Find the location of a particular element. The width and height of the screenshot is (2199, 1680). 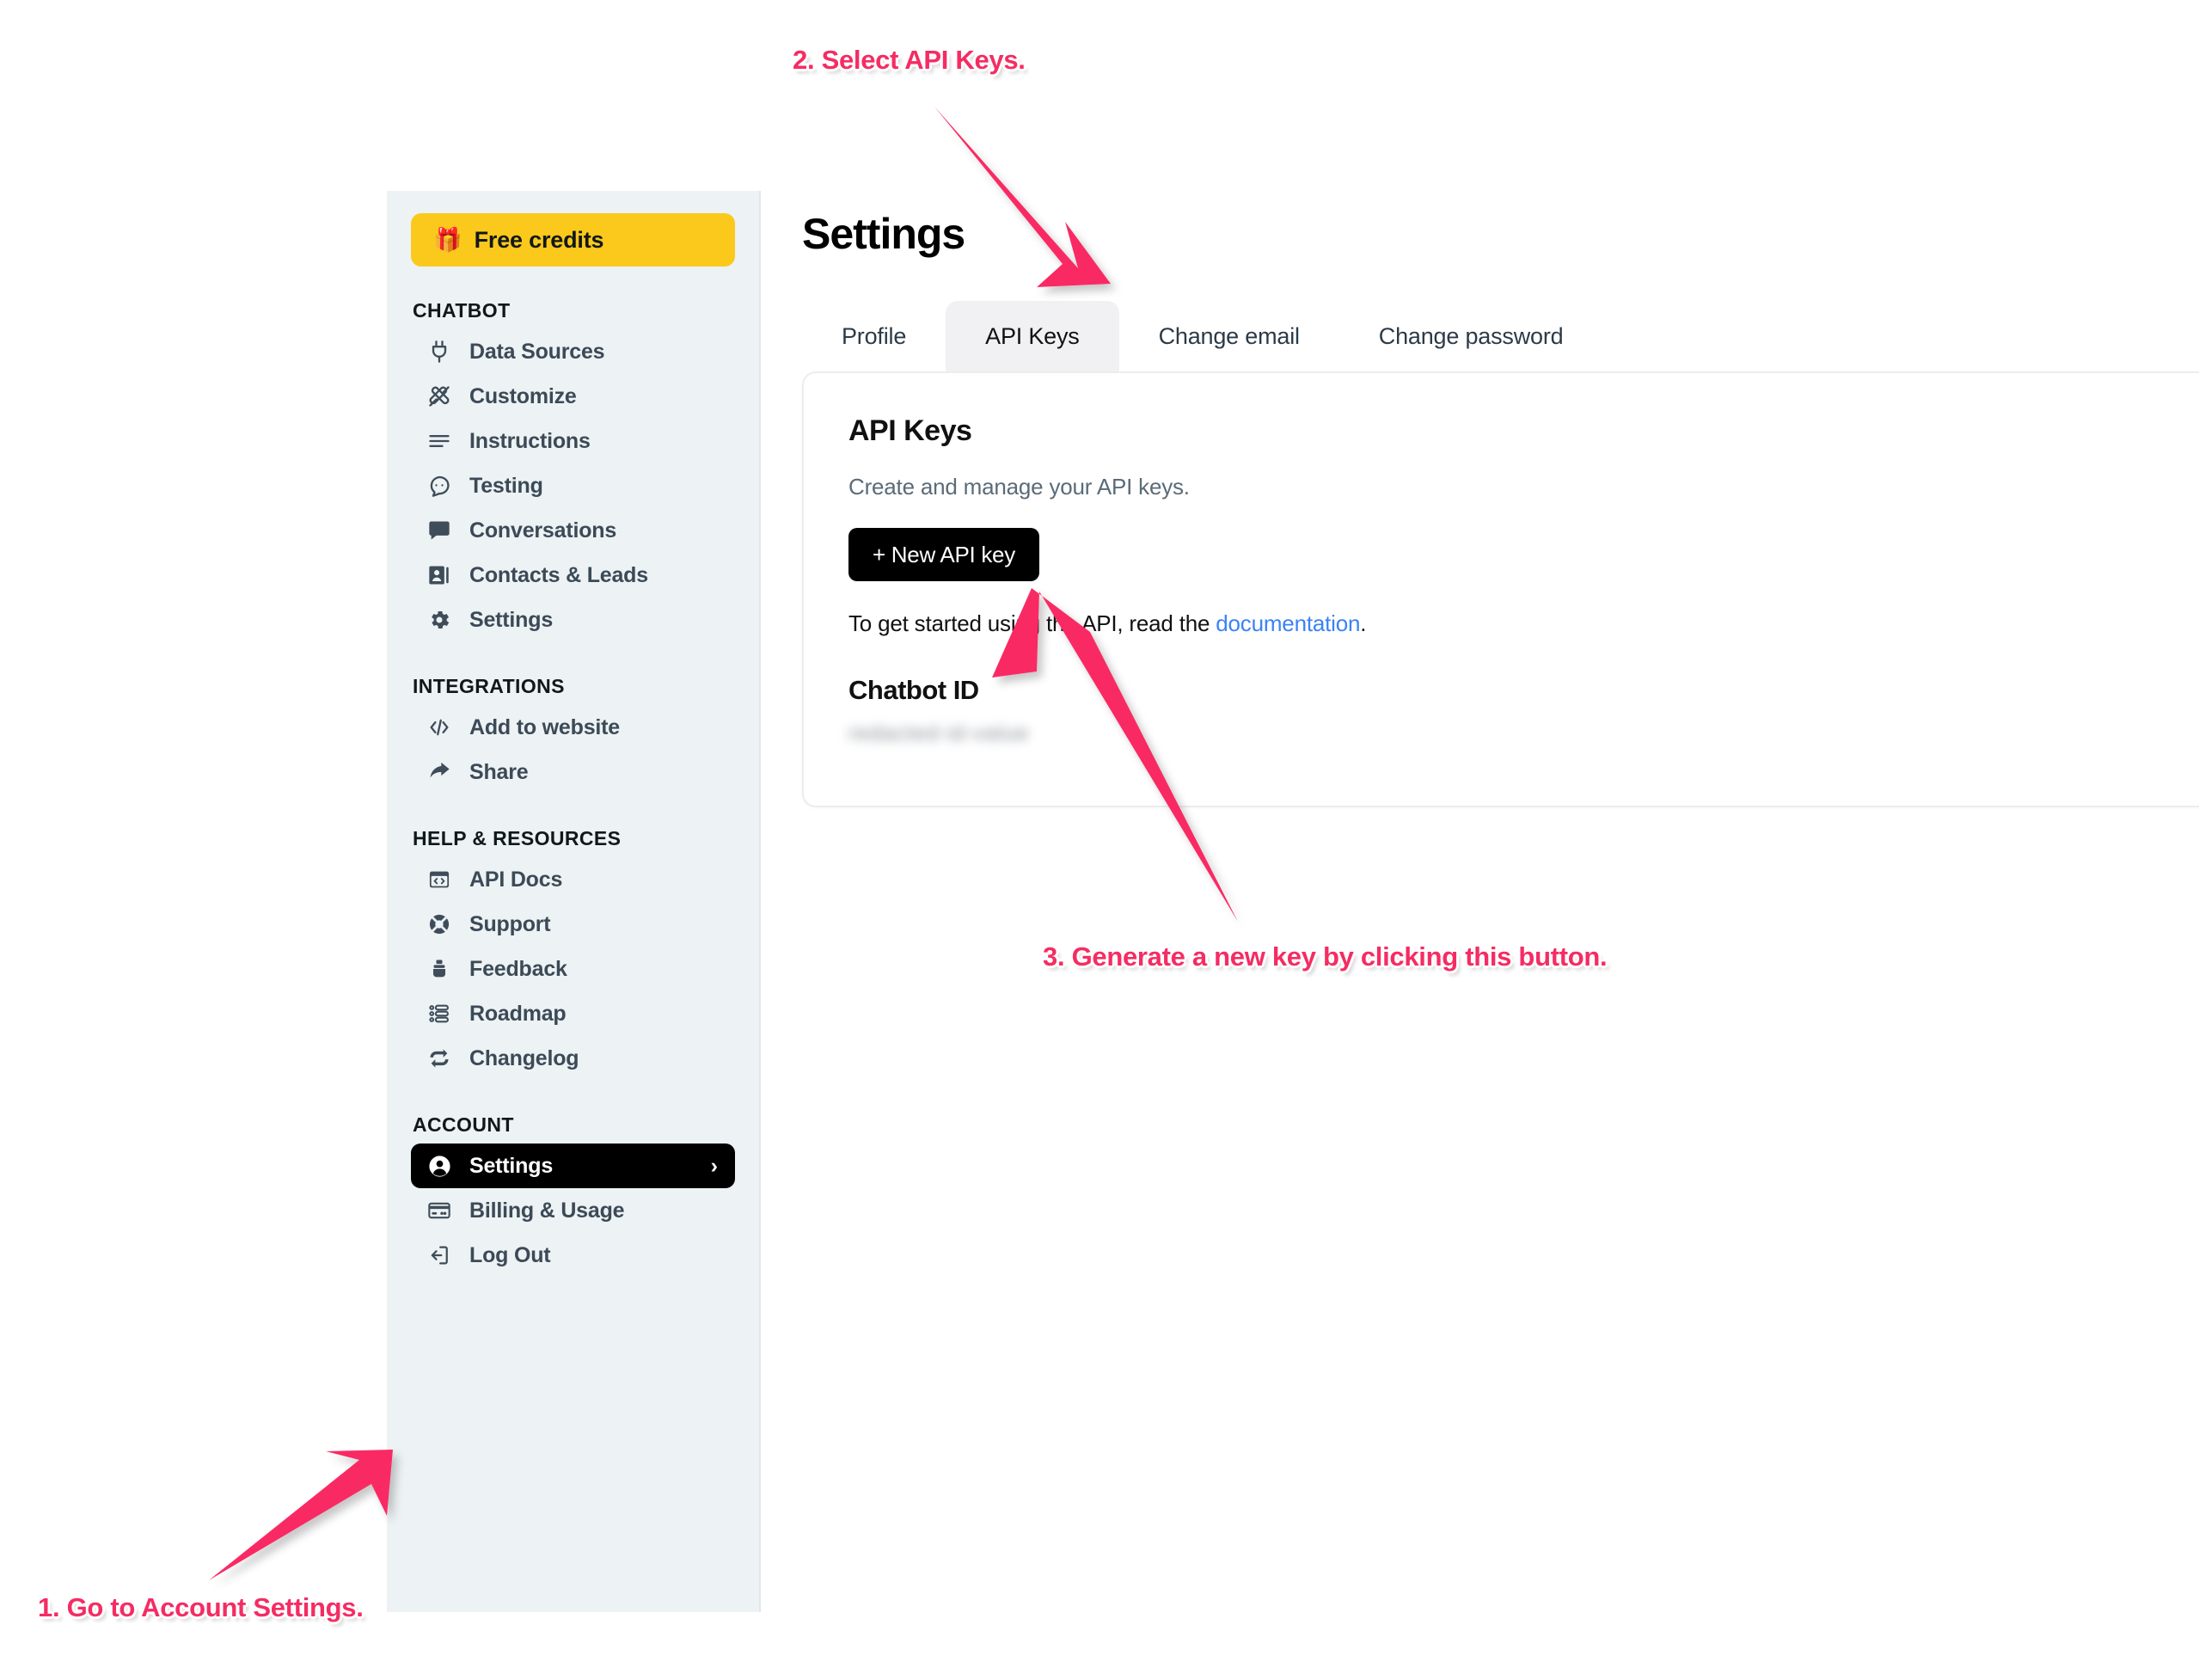

sidebar-item-customize: Customize is located at coordinates (573, 397).